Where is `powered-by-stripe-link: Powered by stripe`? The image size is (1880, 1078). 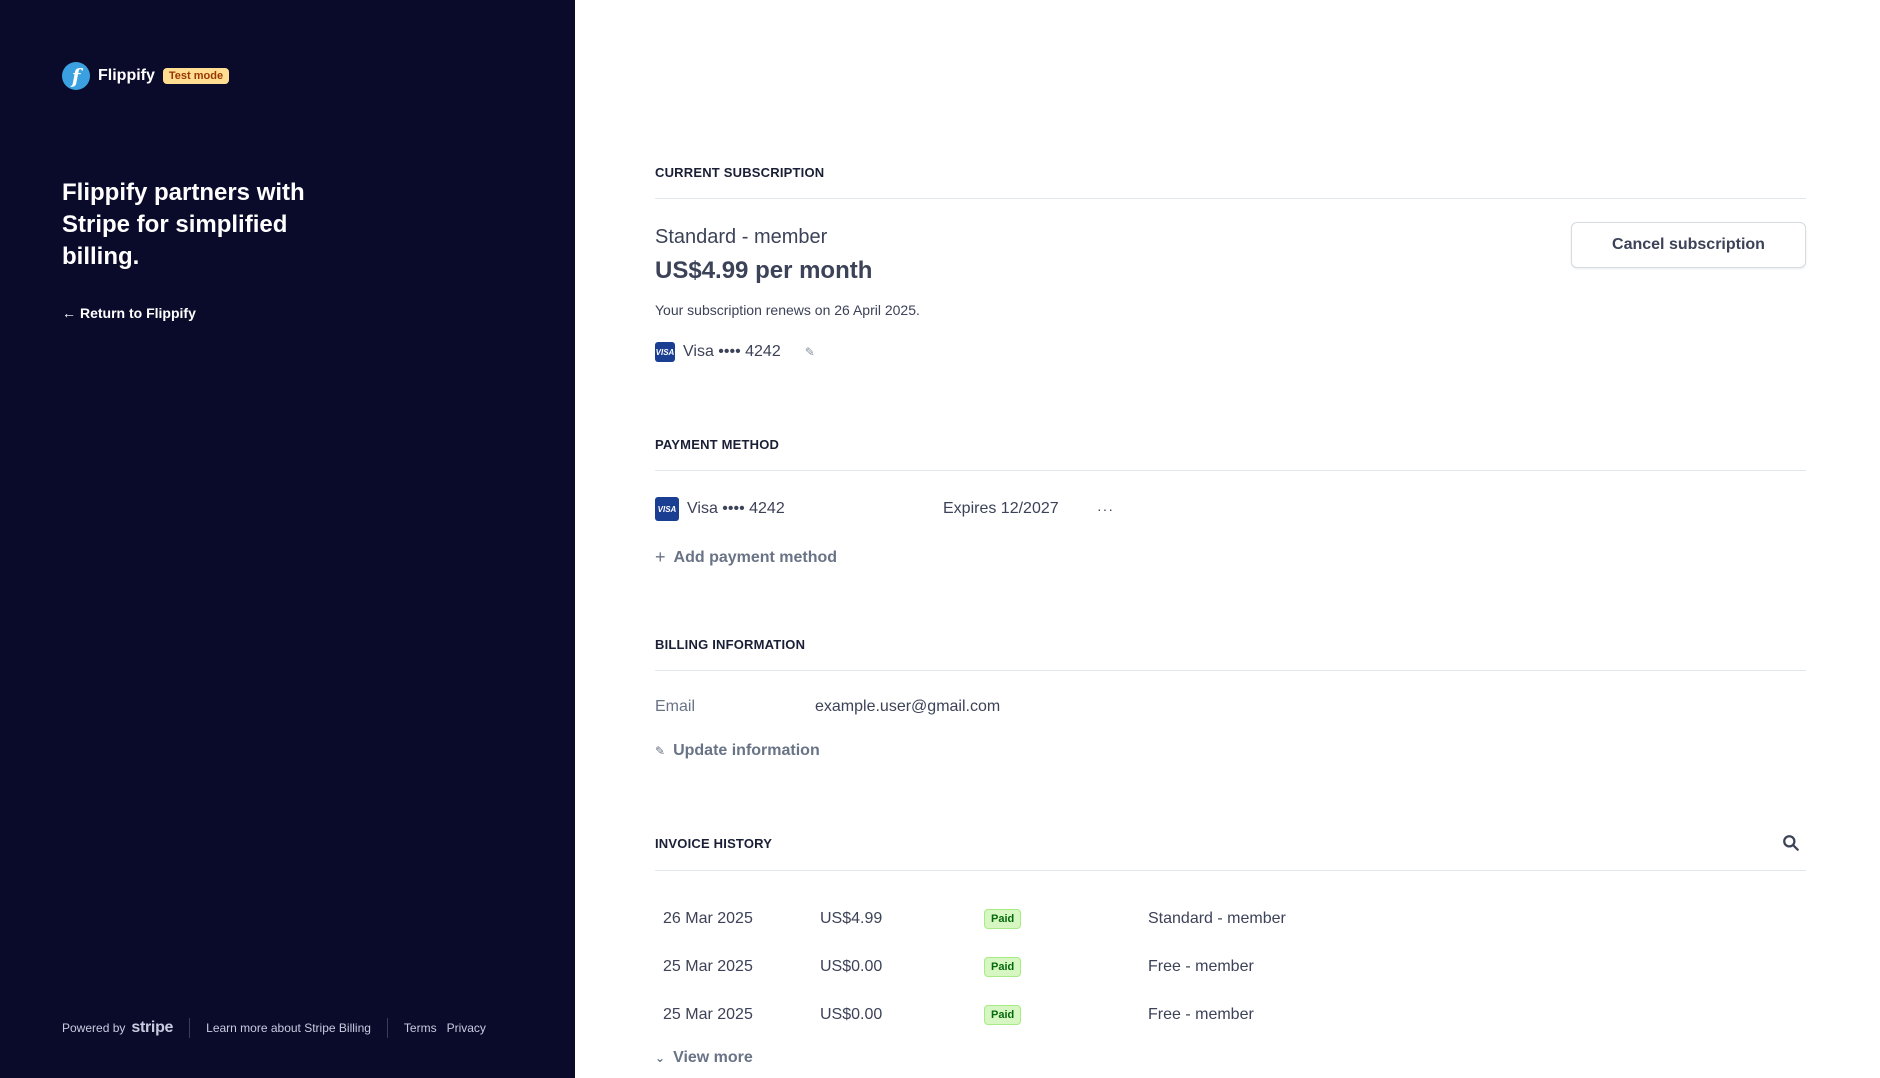 powered-by-stripe-link: Powered by stripe is located at coordinates (117, 1028).